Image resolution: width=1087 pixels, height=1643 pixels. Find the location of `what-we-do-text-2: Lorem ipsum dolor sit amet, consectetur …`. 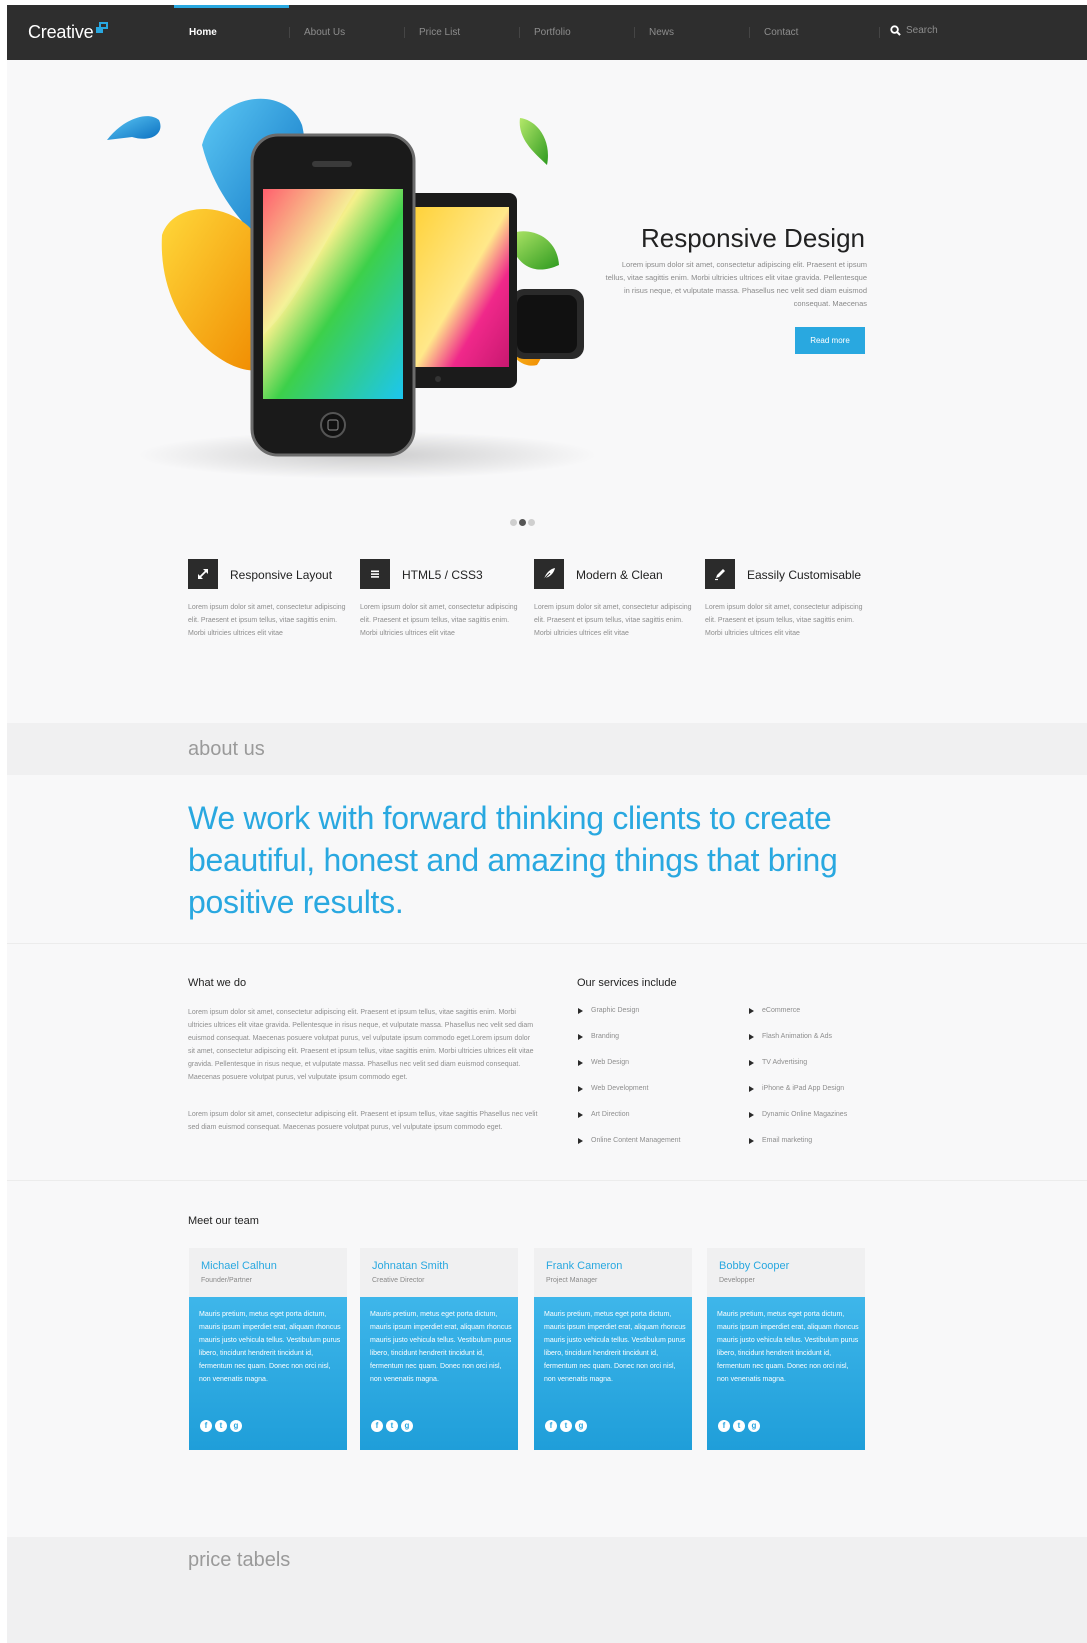

what-we-do-text-2: Lorem ipsum dolor sit amet, consectetur … is located at coordinates (363, 1121).